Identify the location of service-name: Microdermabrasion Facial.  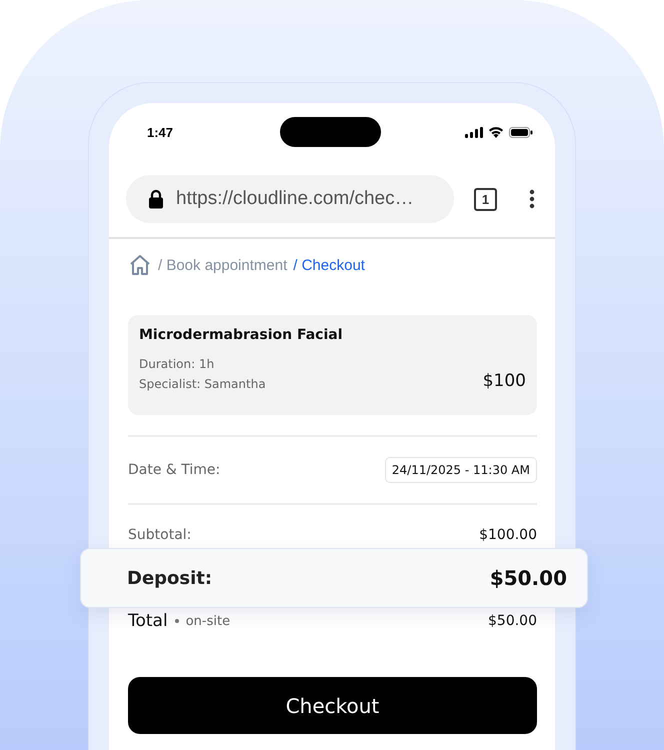
(241, 335).